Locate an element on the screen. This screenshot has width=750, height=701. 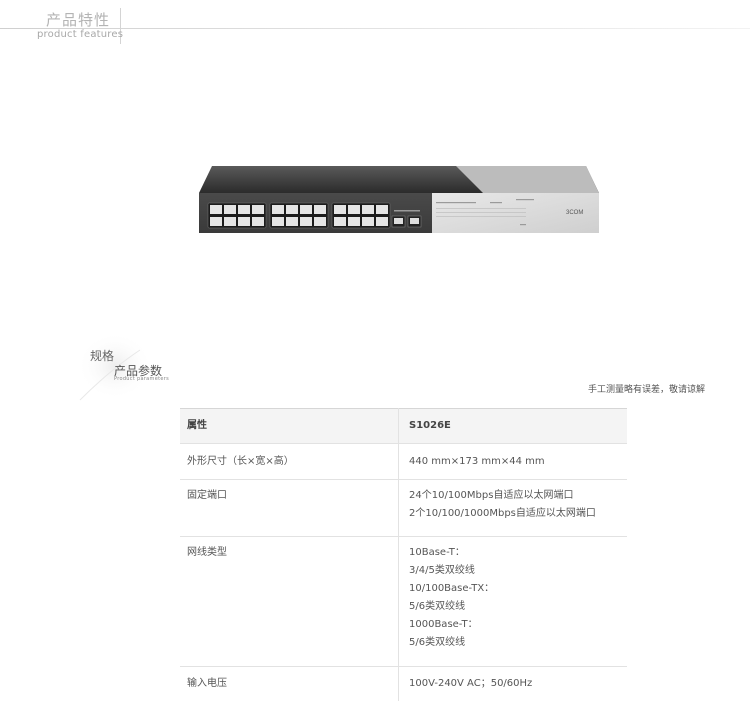
row-value: 440 mm×173 mm×44 mm is located at coordinates (513, 462).